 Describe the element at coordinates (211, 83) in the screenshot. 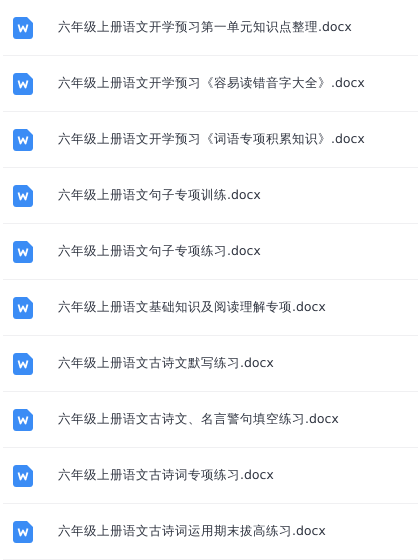

I see `file-name: 六年级上册语文开学预习《容易读错音字大全》.docx` at that location.